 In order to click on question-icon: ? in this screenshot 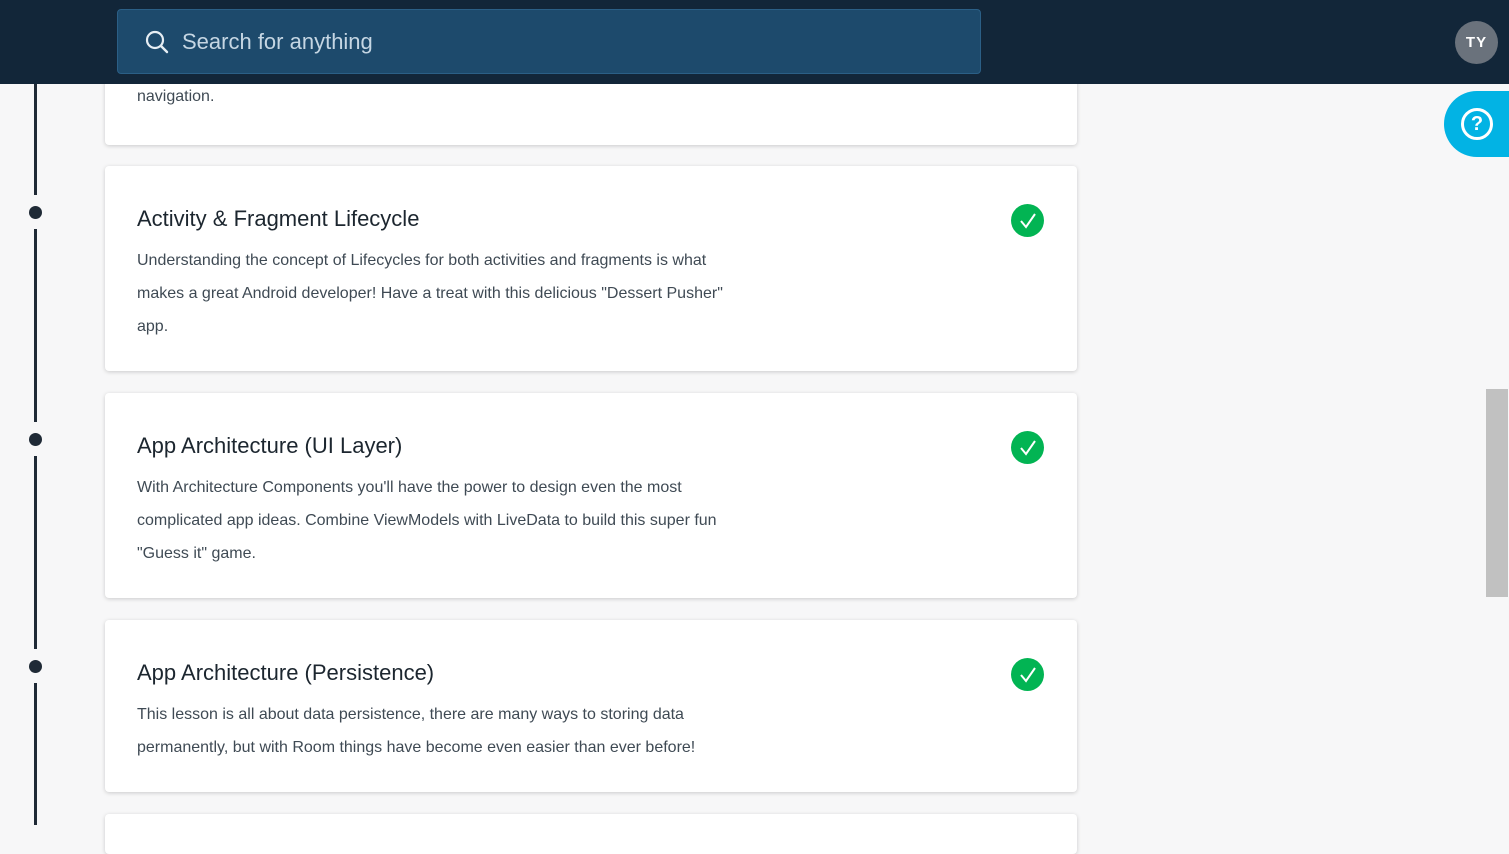, I will do `click(1477, 124)`.